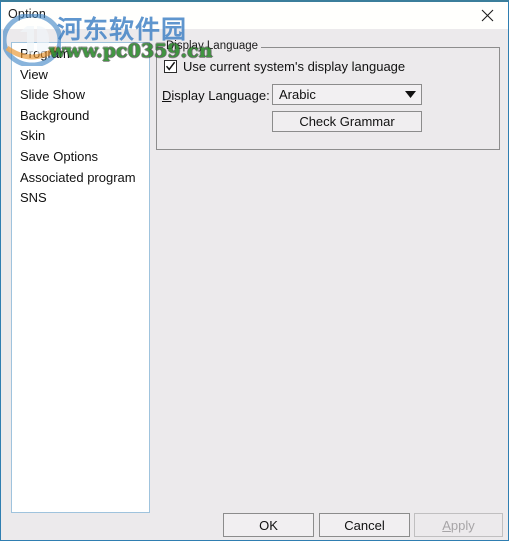  What do you see at coordinates (220, 95) in the screenshot?
I see `display-language-label-rest: isplay Language:` at bounding box center [220, 95].